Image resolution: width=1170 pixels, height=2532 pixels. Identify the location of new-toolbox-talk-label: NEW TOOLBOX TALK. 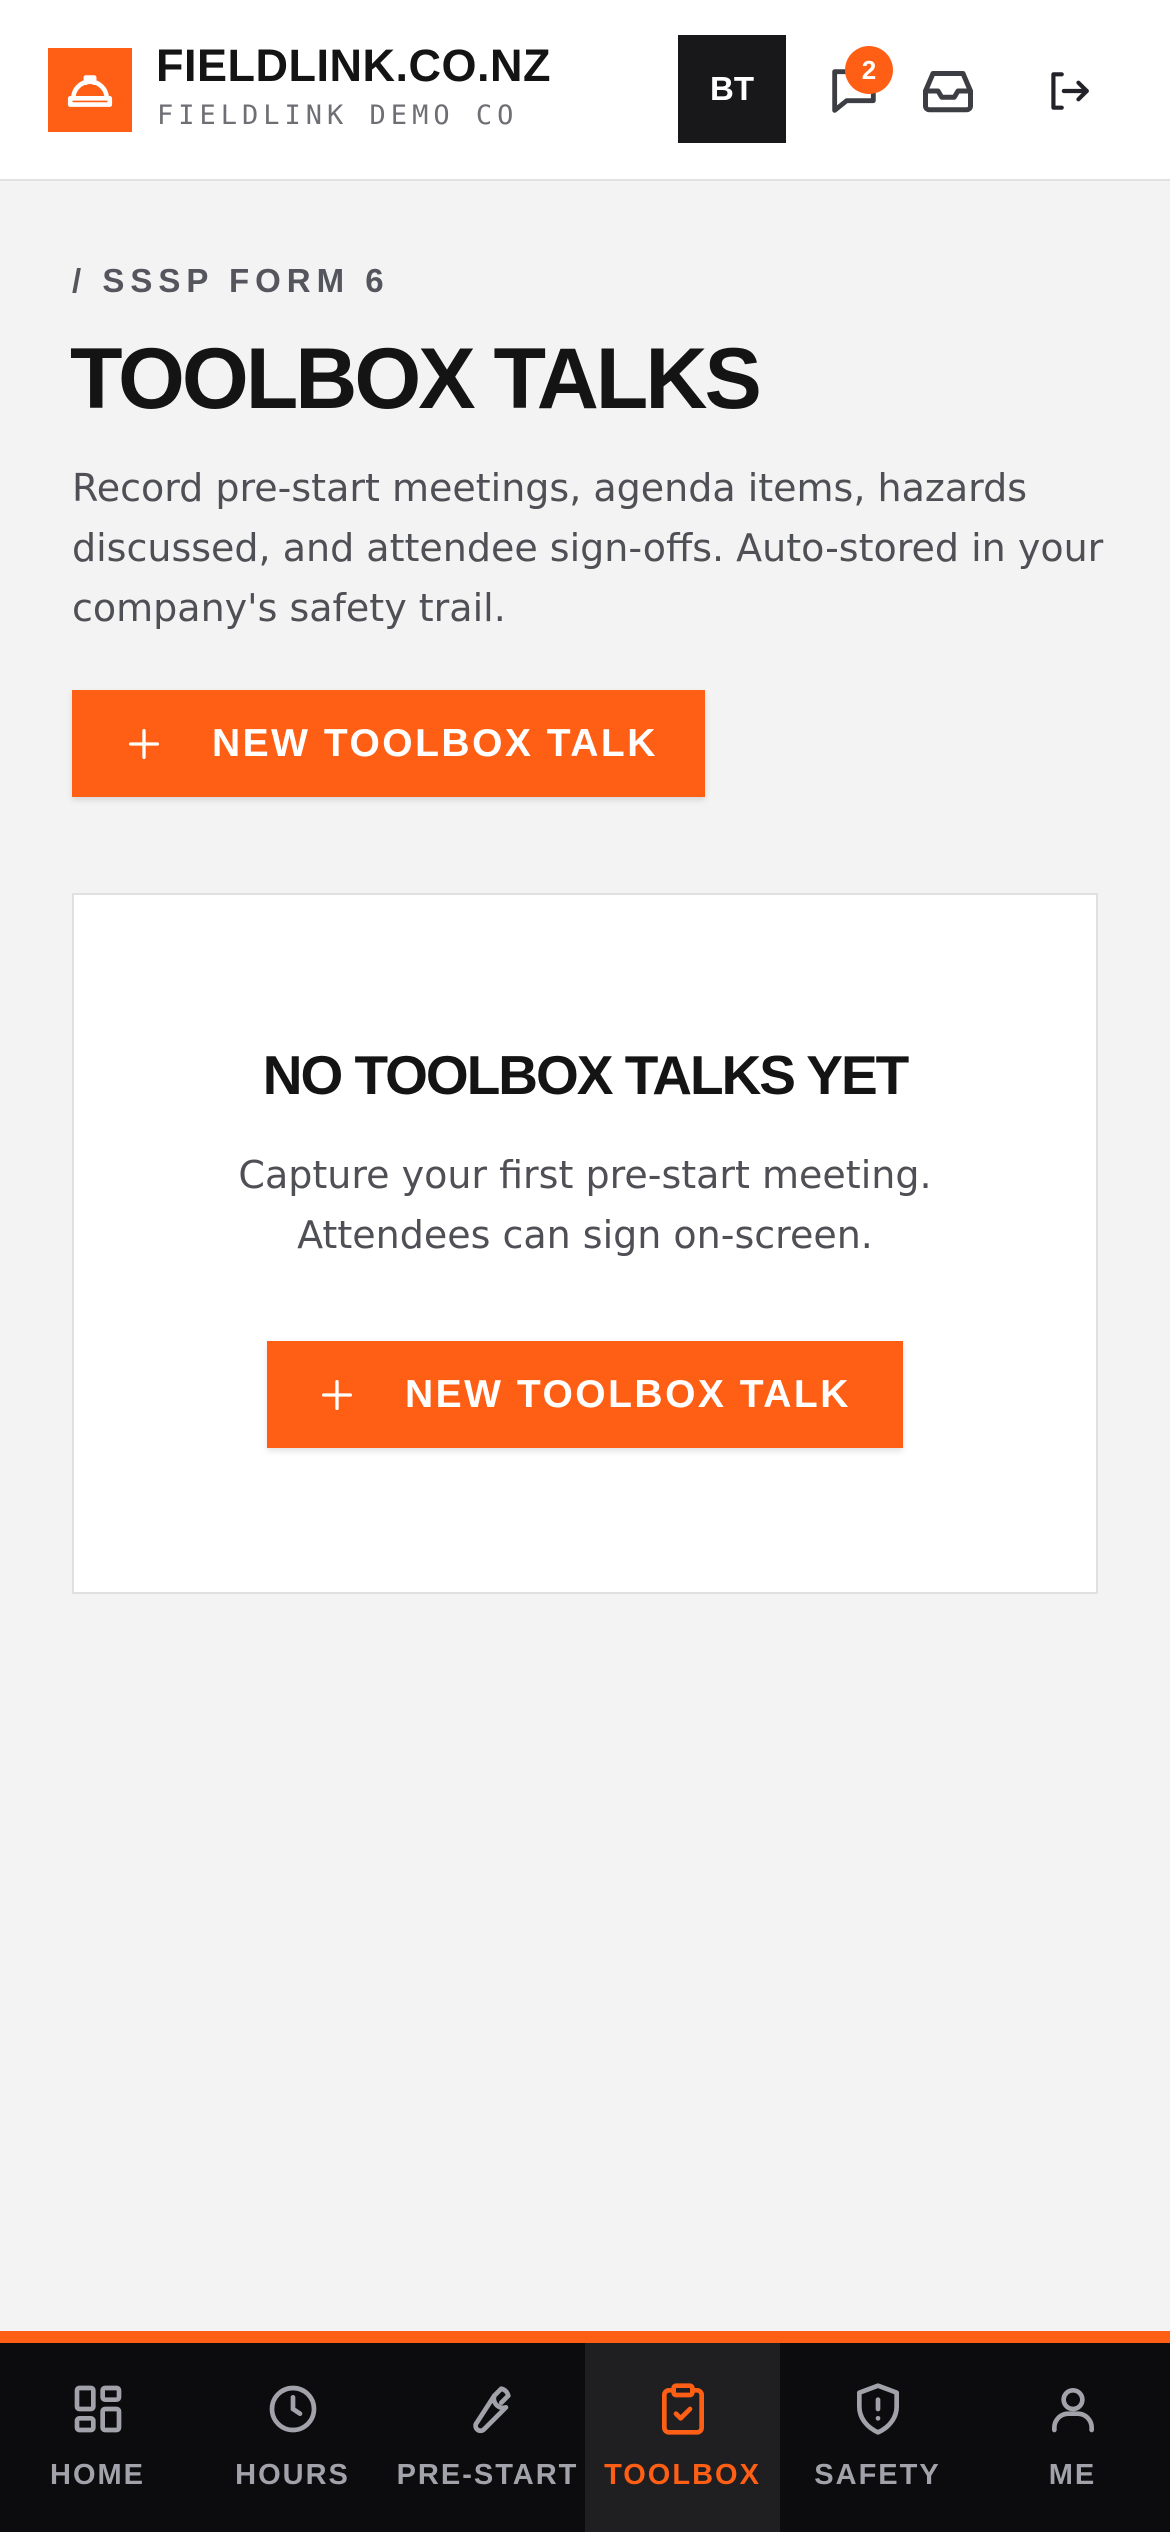
(435, 743).